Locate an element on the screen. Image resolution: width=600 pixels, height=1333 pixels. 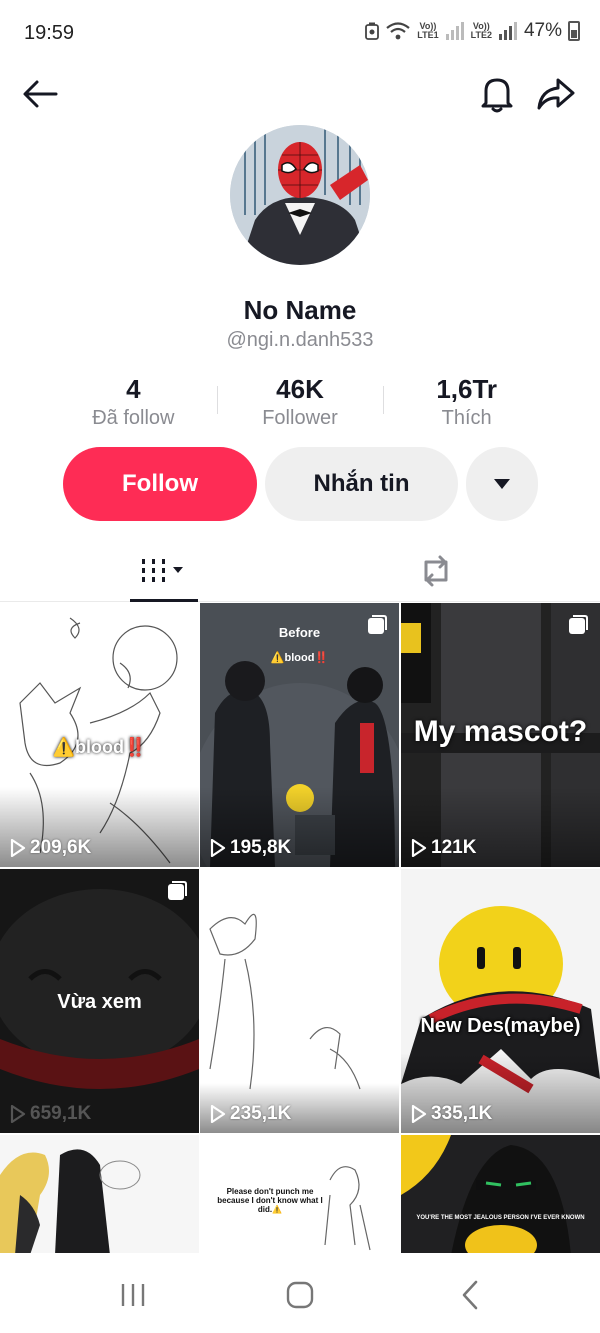
back-button is located at coordinates (40, 94).